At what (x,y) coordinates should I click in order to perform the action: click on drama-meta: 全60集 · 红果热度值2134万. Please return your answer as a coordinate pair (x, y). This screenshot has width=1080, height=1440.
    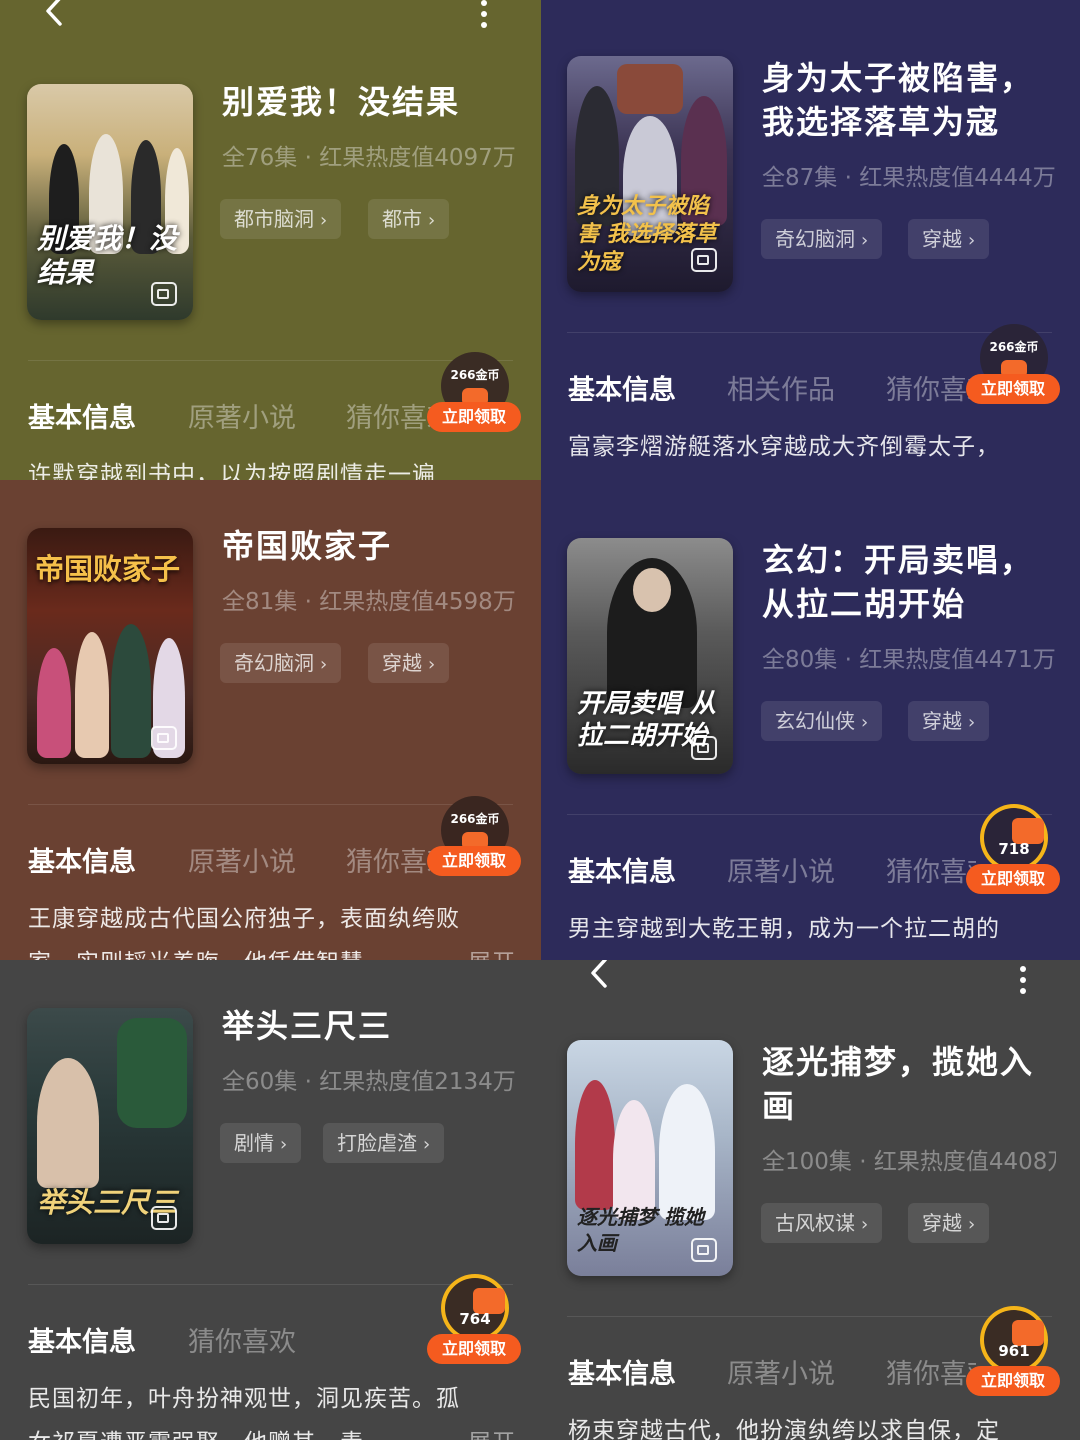
    Looking at the image, I should click on (369, 1082).